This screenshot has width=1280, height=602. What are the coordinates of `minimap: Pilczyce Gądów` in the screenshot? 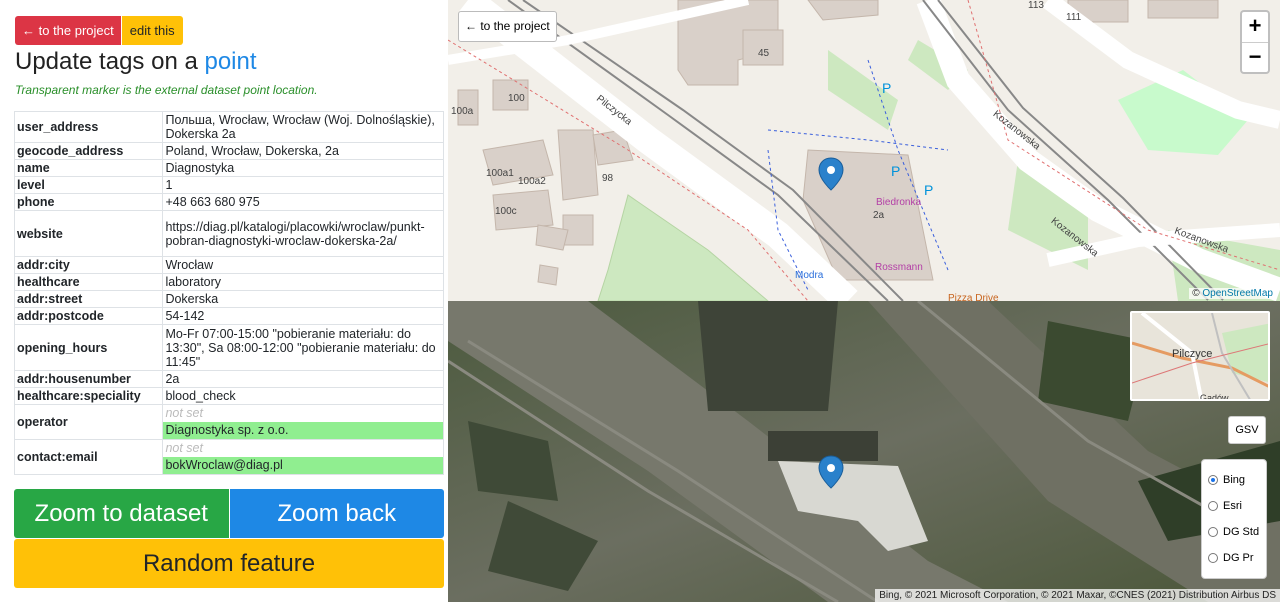 It's located at (1200, 356).